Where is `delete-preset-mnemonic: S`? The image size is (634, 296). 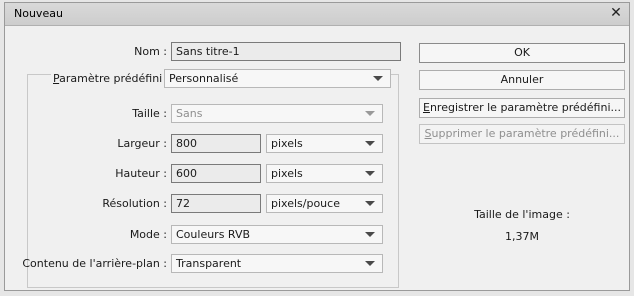 delete-preset-mnemonic: S is located at coordinates (428, 133).